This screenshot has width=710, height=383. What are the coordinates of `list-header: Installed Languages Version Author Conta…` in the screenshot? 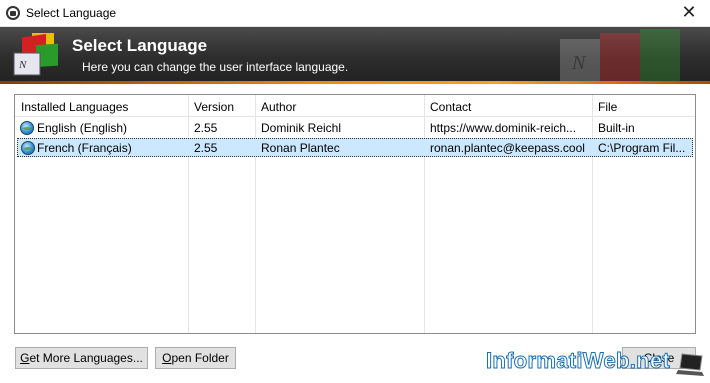 It's located at (355, 106).